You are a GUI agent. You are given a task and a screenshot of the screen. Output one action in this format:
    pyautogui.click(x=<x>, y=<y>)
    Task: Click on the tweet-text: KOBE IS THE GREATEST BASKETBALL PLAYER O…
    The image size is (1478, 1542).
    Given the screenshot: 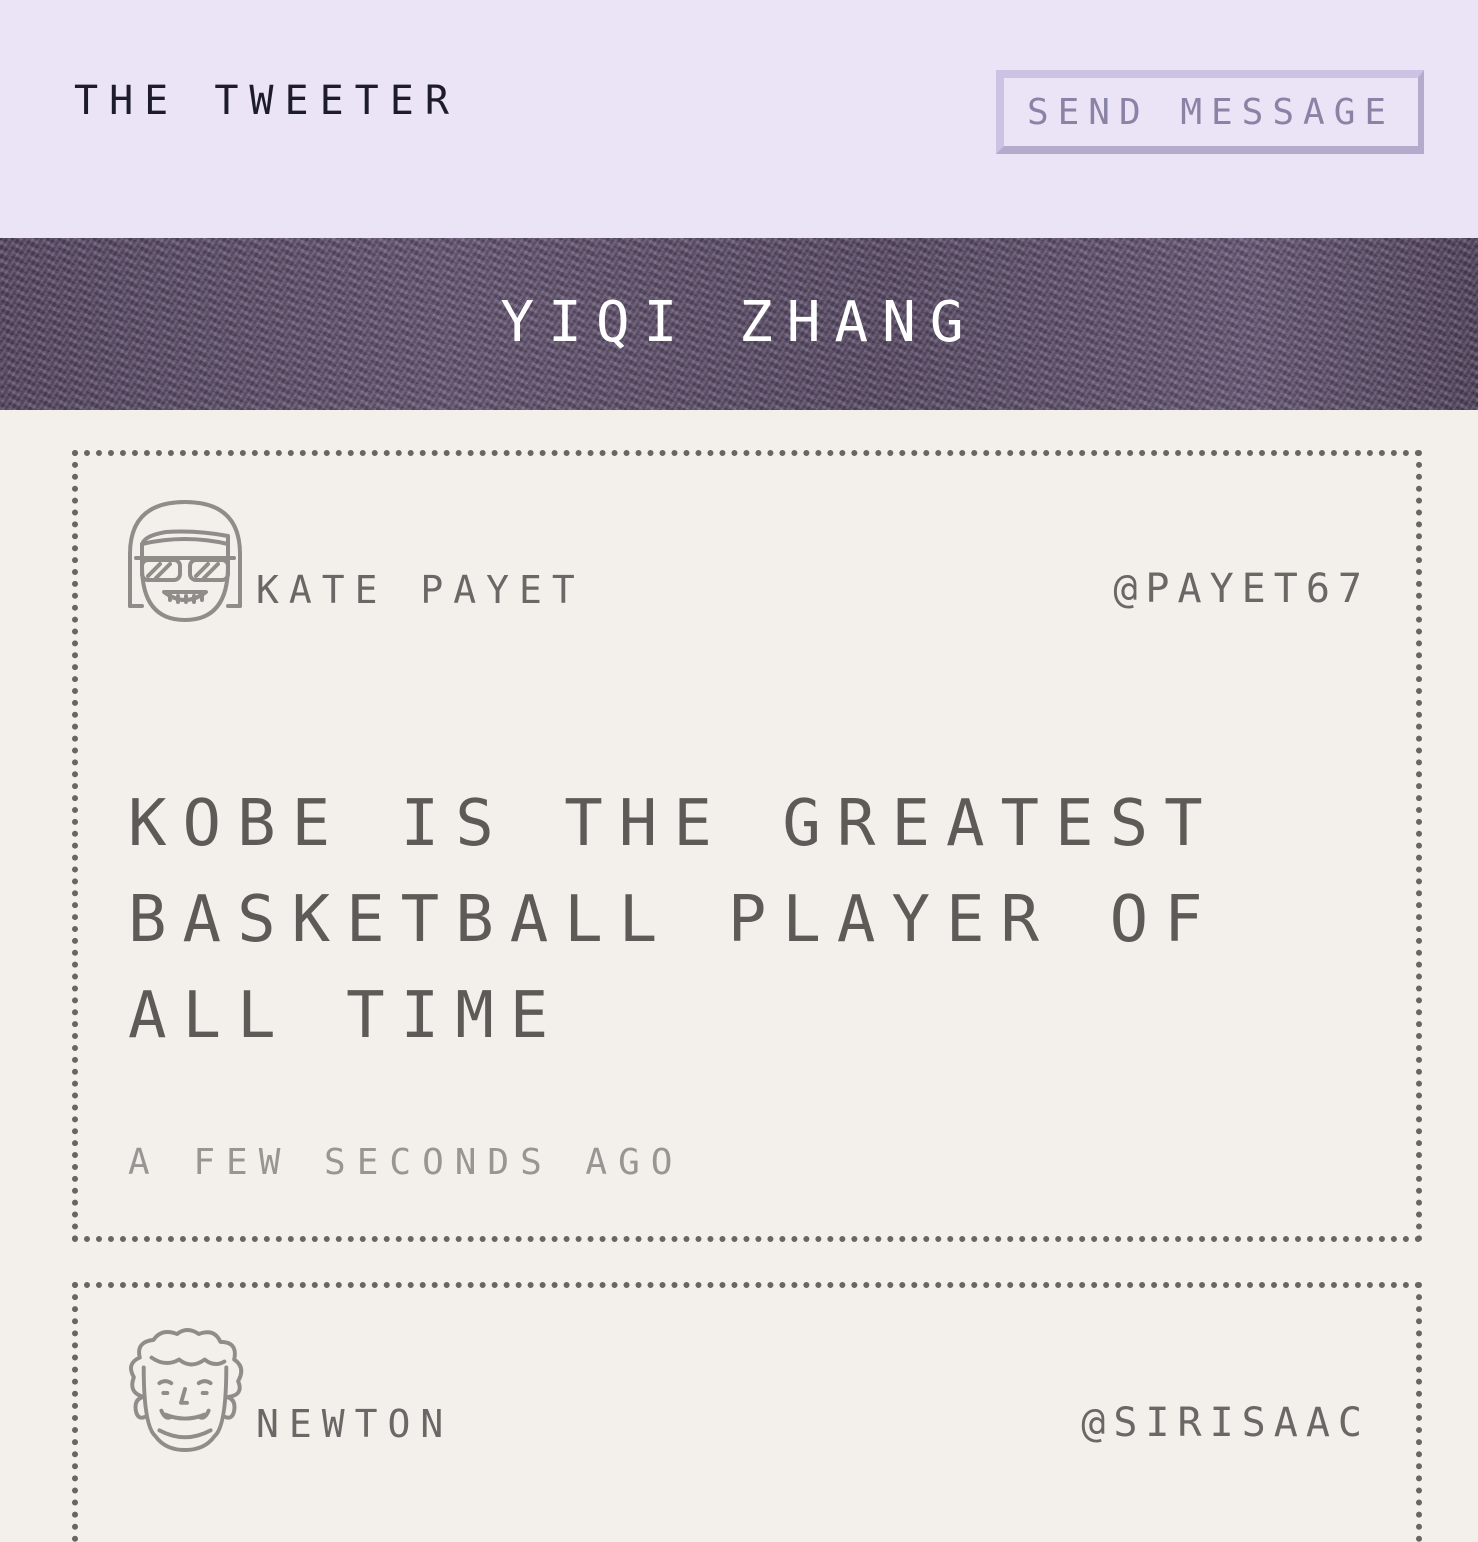 What is the action you would take?
    pyautogui.click(x=673, y=920)
    